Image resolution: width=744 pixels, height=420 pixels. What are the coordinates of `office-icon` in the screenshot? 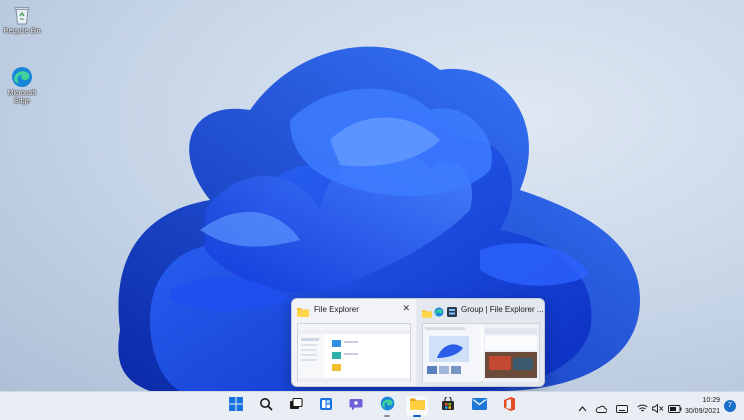 It's located at (509, 406).